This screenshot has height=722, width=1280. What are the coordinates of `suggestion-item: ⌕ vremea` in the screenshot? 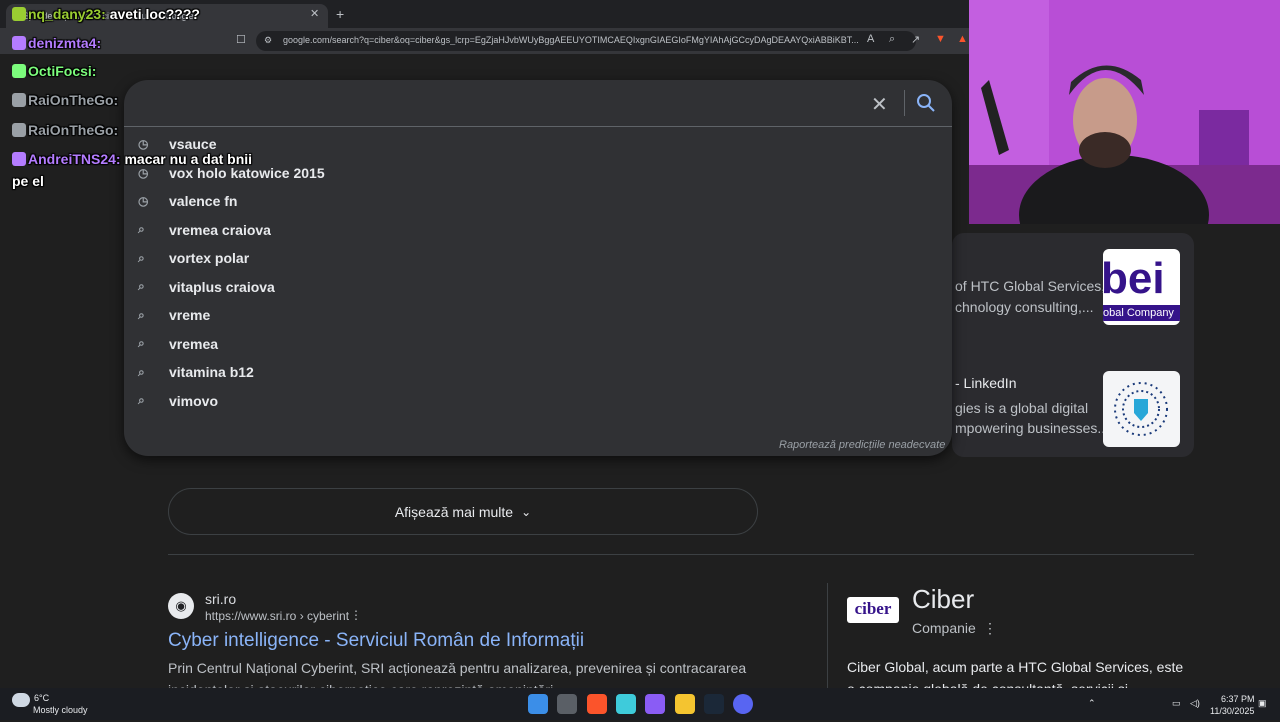 It's located at (538, 344).